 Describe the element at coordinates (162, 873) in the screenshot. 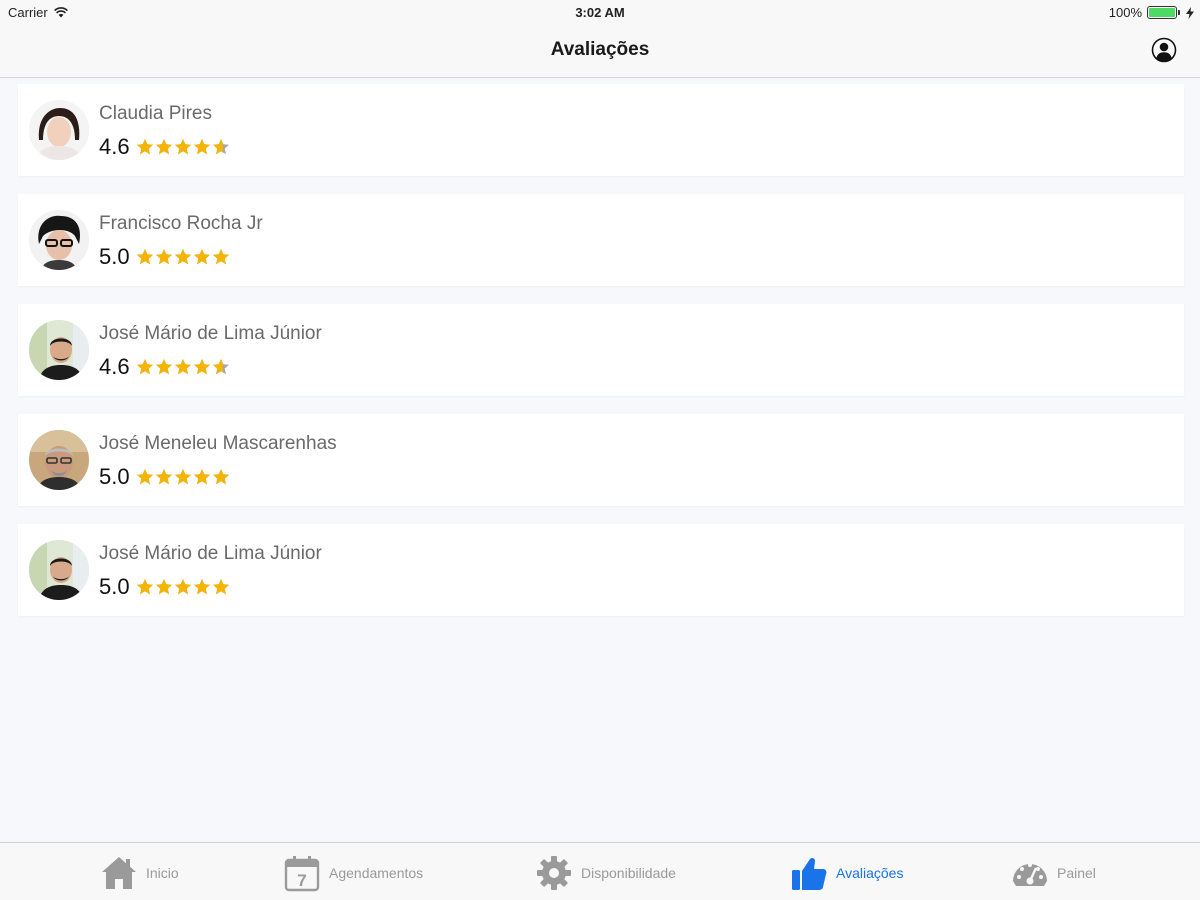

I see `tab-label: Inicio` at that location.